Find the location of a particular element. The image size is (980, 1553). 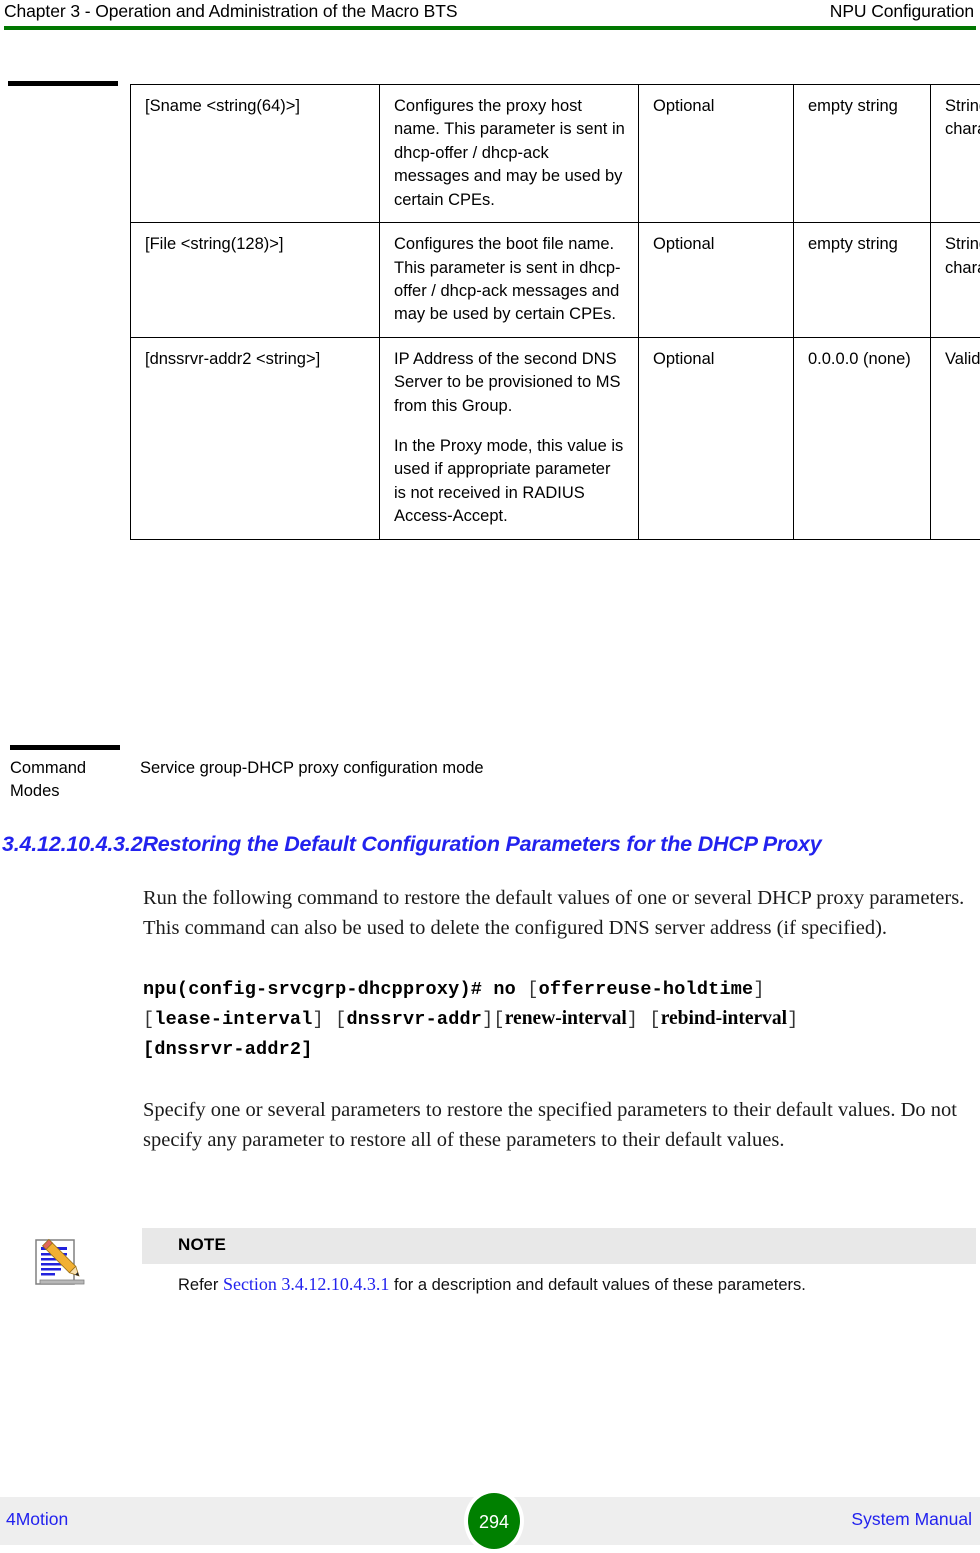

command-token-lease-interval: lease-interval is located at coordinates (233, 1019).